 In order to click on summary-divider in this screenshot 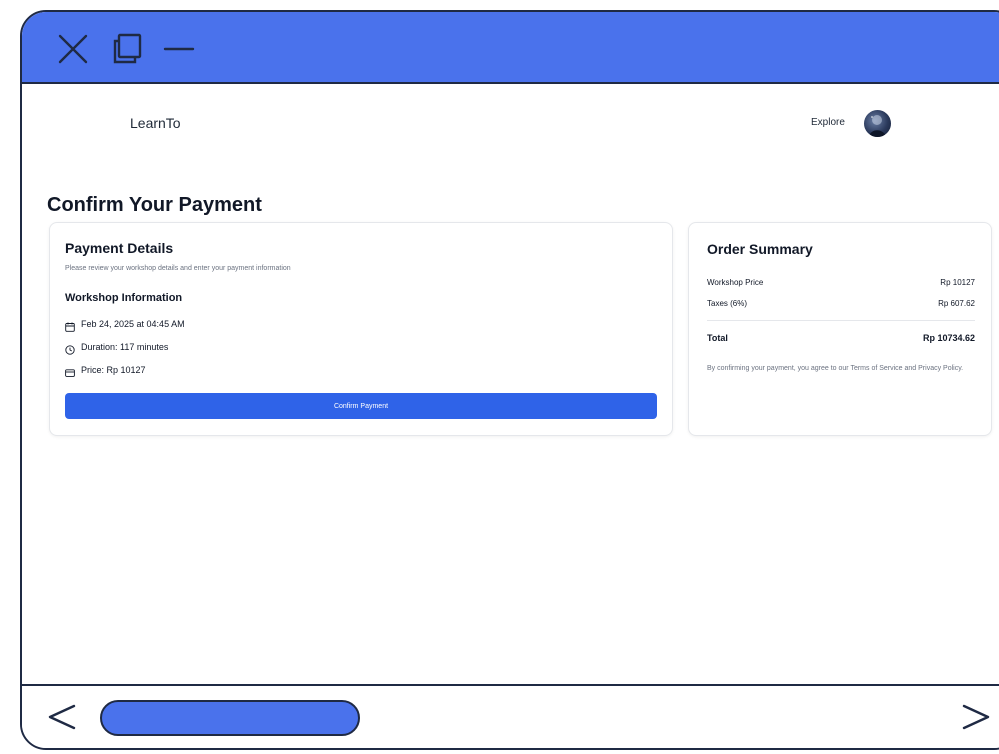, I will do `click(841, 320)`.